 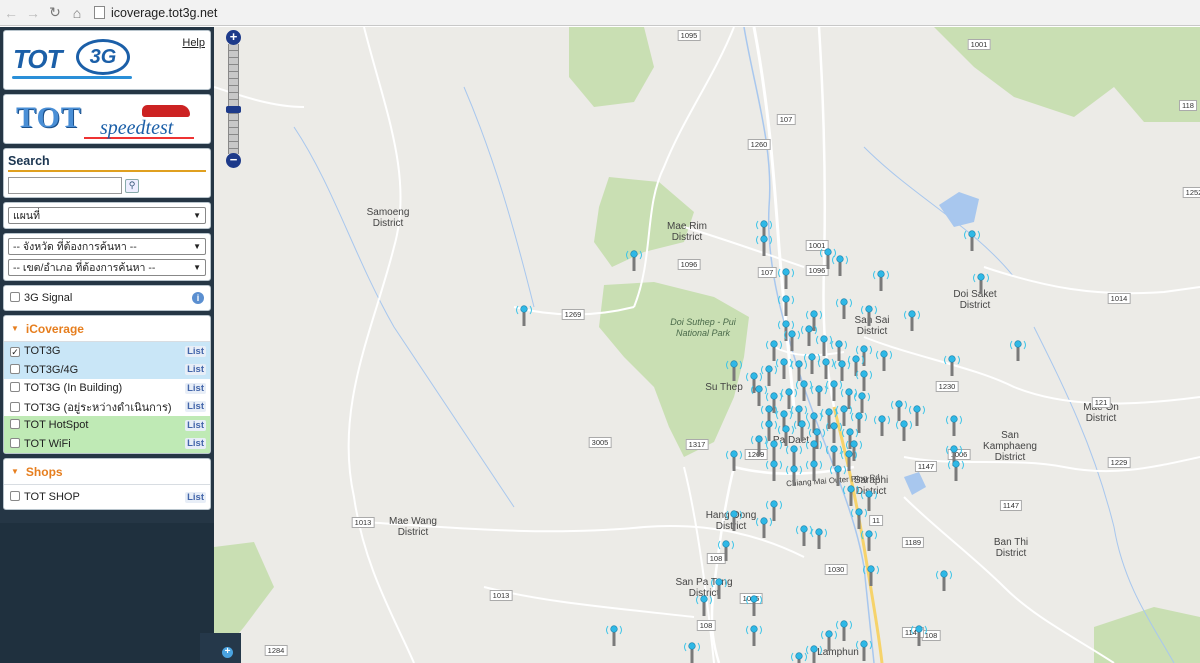 What do you see at coordinates (77, 13) in the screenshot?
I see `home-icon: ⌂` at bounding box center [77, 13].